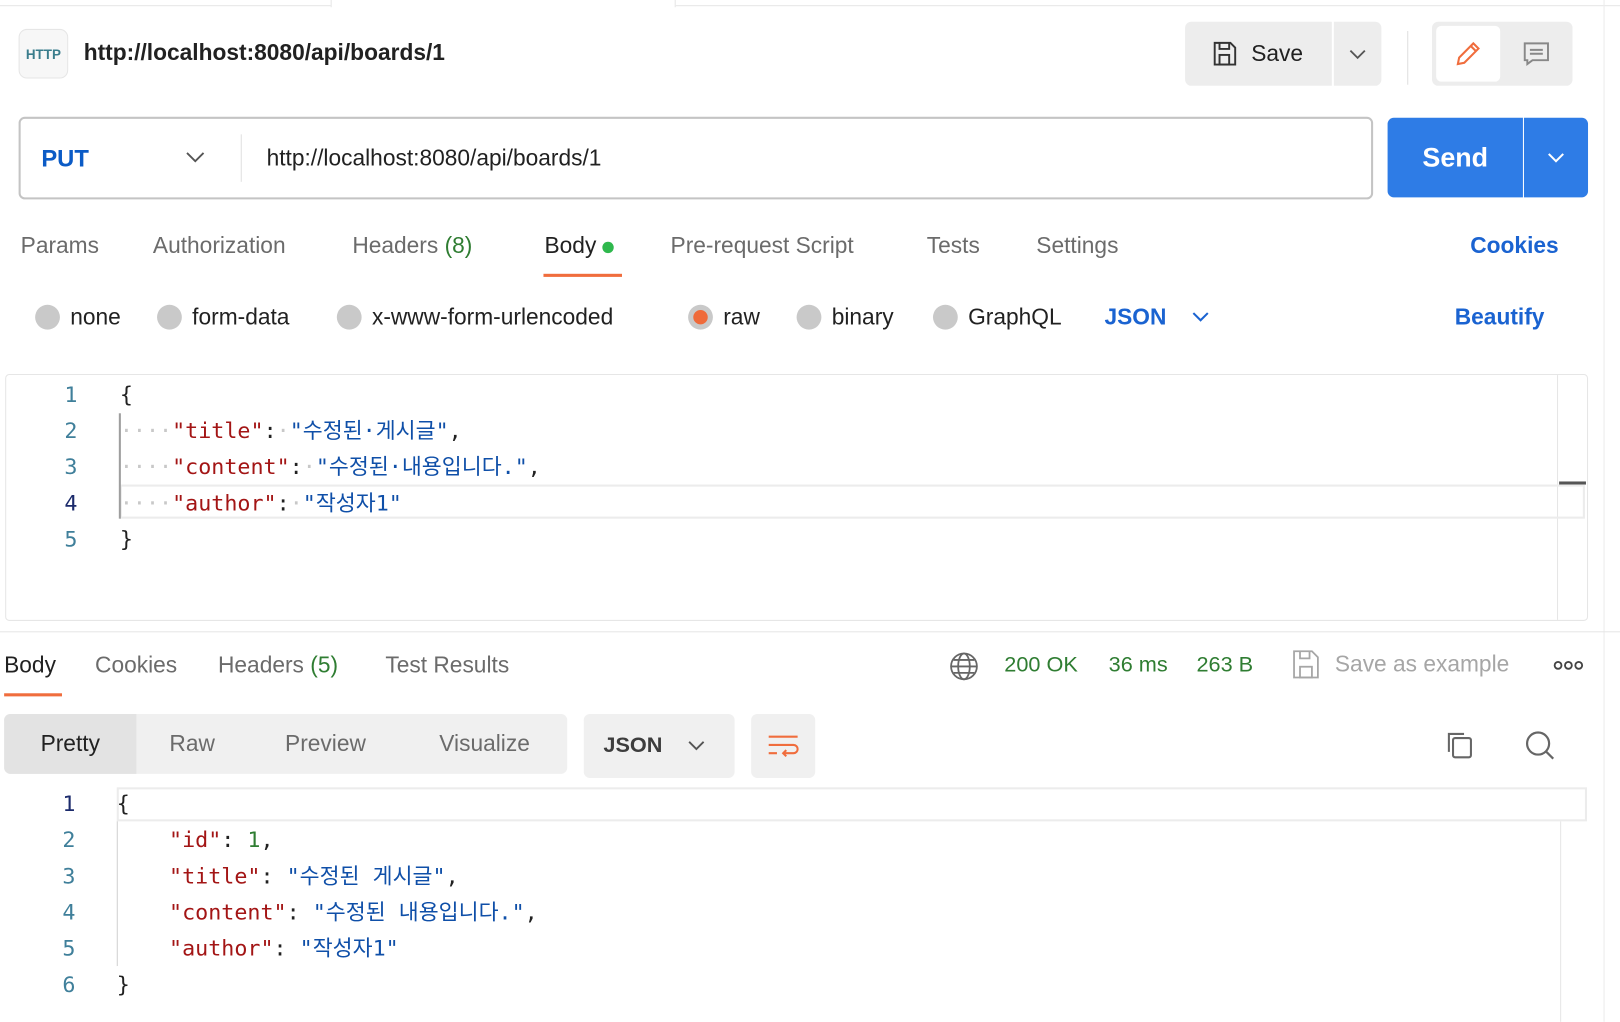  I want to click on view-preview: Preview, so click(325, 744).